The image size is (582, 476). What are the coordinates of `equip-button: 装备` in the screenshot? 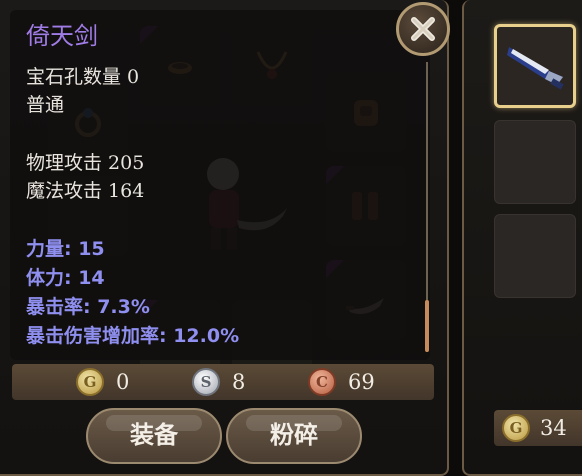 It's located at (154, 436).